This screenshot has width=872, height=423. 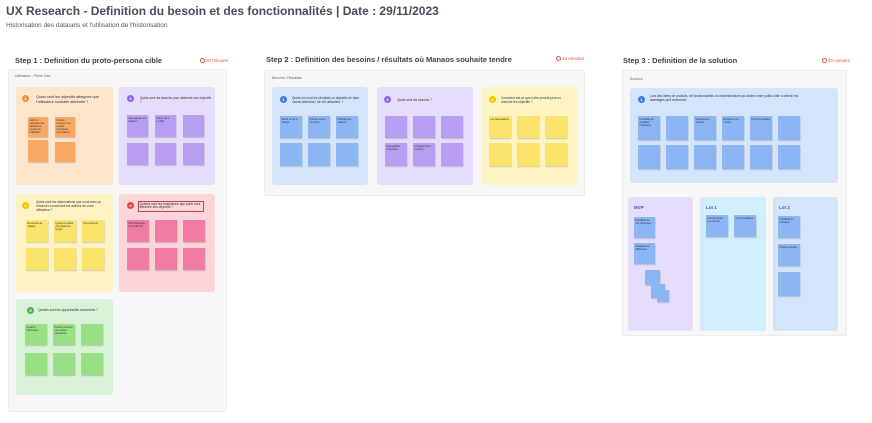 What do you see at coordinates (138, 231) in the screenshot?
I see `sticky-note: Pas d'historique sur la donnée` at bounding box center [138, 231].